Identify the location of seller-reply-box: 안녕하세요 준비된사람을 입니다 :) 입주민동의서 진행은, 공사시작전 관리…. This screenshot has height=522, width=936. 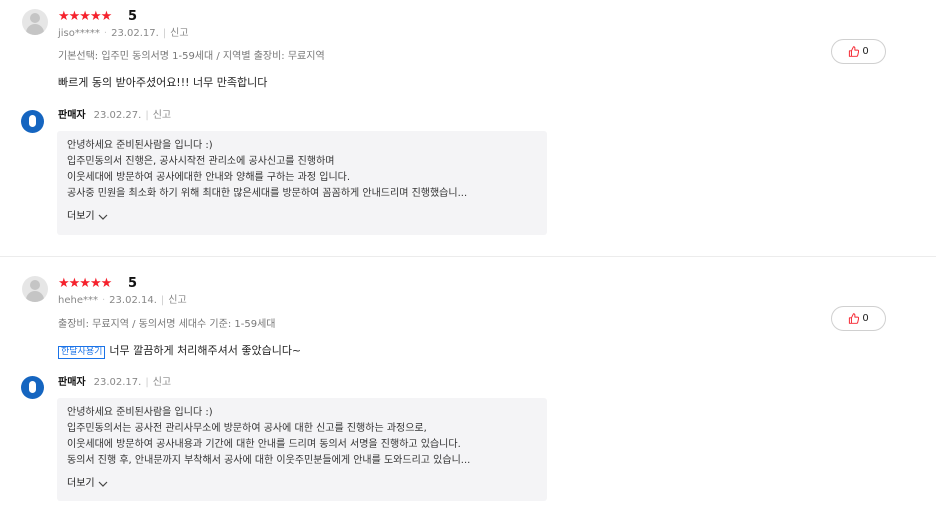
(302, 183).